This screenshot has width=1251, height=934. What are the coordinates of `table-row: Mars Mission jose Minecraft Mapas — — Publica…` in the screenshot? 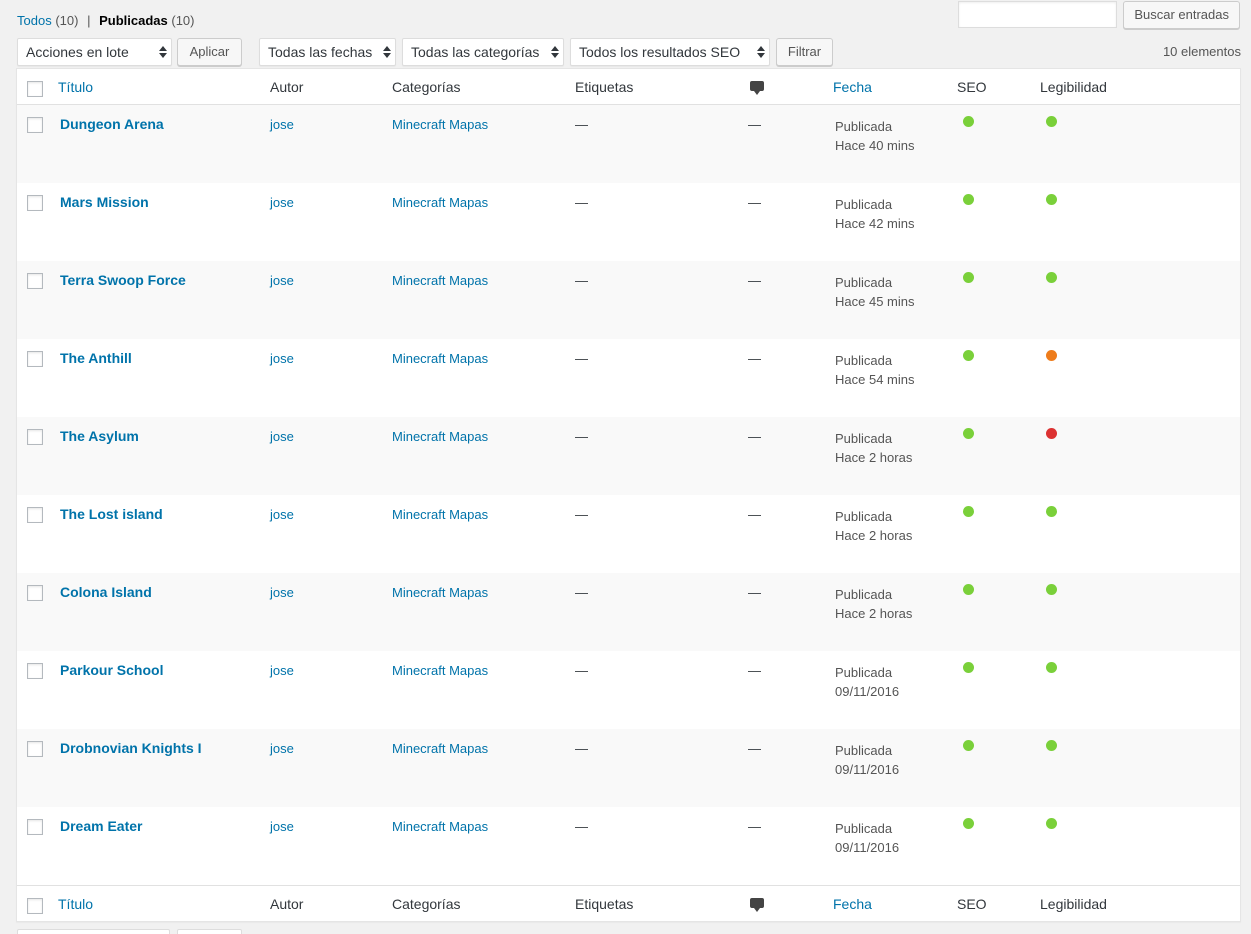 It's located at (628, 222).